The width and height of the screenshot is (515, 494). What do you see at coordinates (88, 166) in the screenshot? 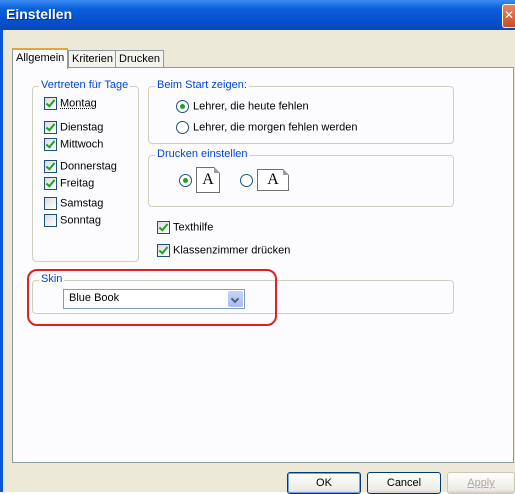
I see `checkbox-label: Donnerstag` at bounding box center [88, 166].